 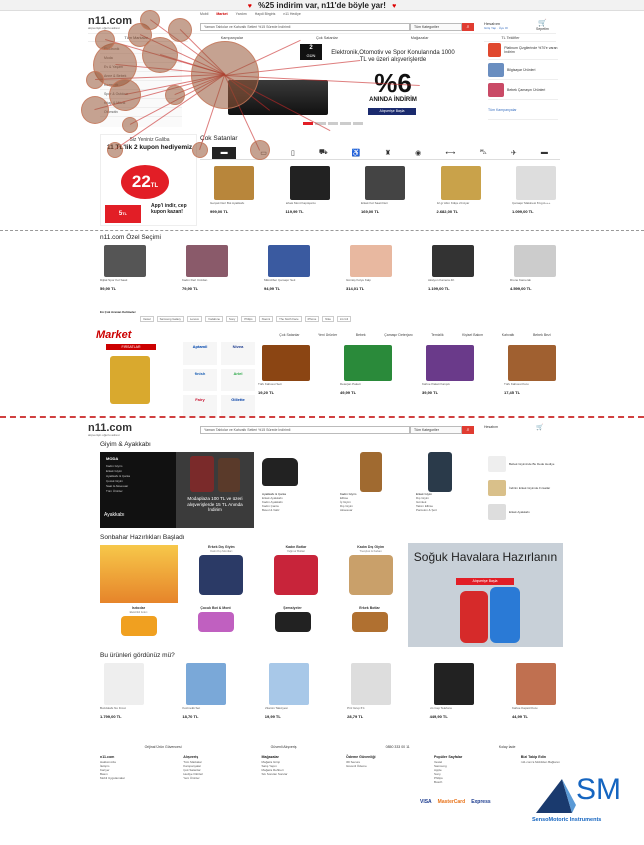 What do you see at coordinates (491, 427) in the screenshot?
I see `account-menu: Hesabım` at bounding box center [491, 427].